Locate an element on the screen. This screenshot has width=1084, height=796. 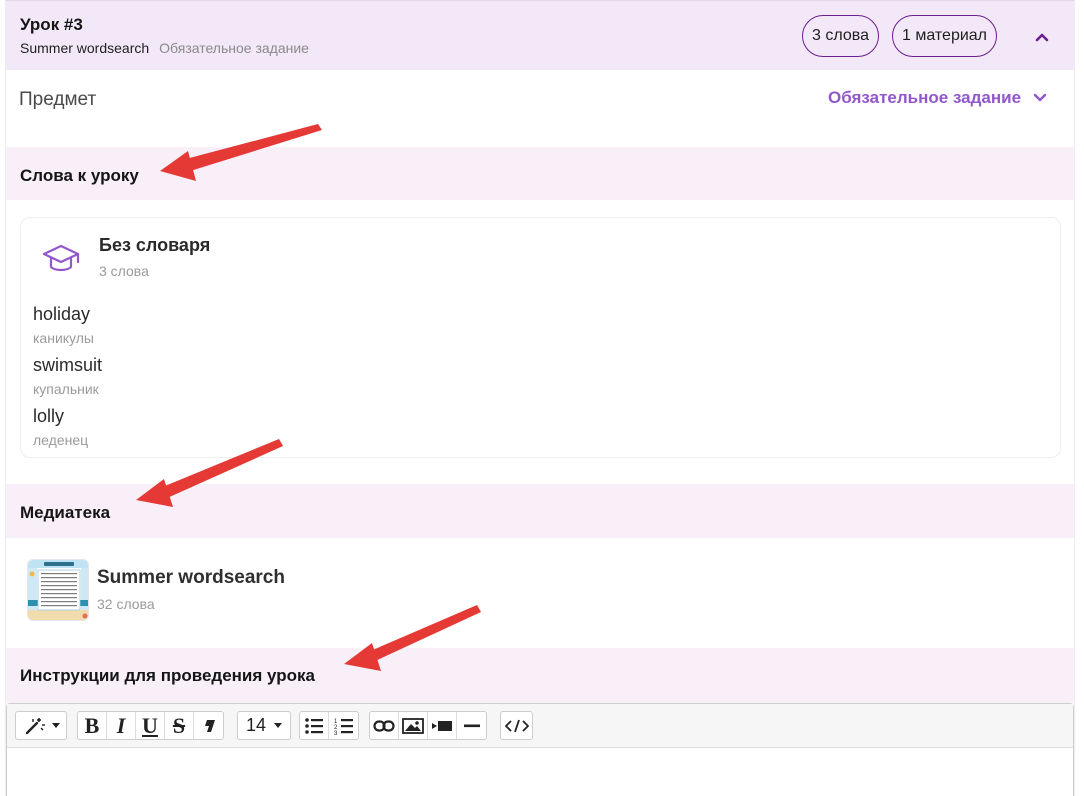
strikethrough-button: S is located at coordinates (179, 725).